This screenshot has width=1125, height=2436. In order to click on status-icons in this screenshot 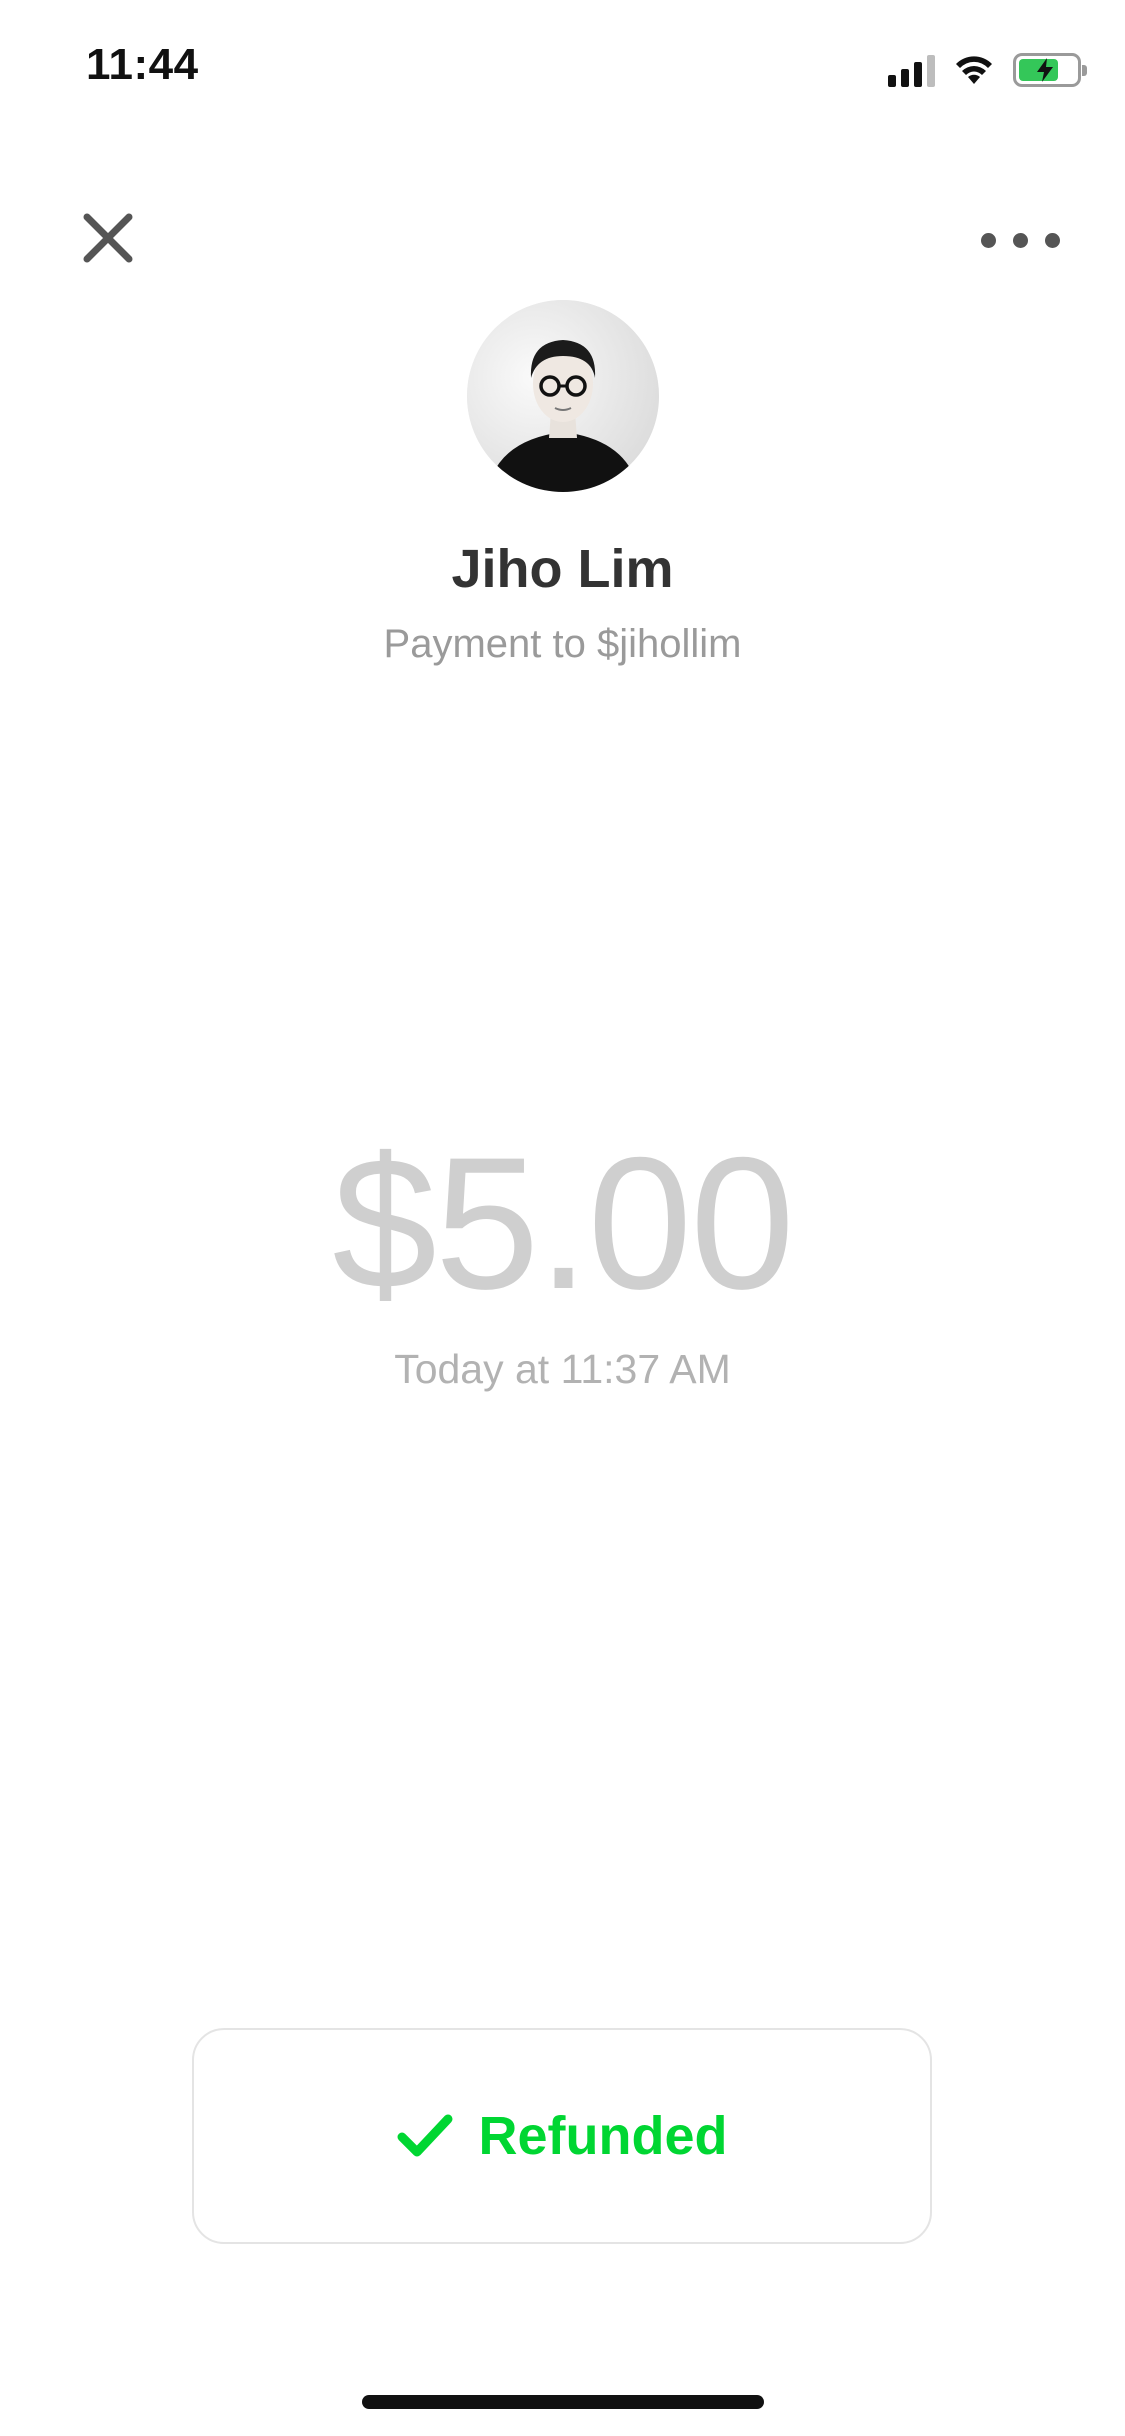, I will do `click(987, 70)`.